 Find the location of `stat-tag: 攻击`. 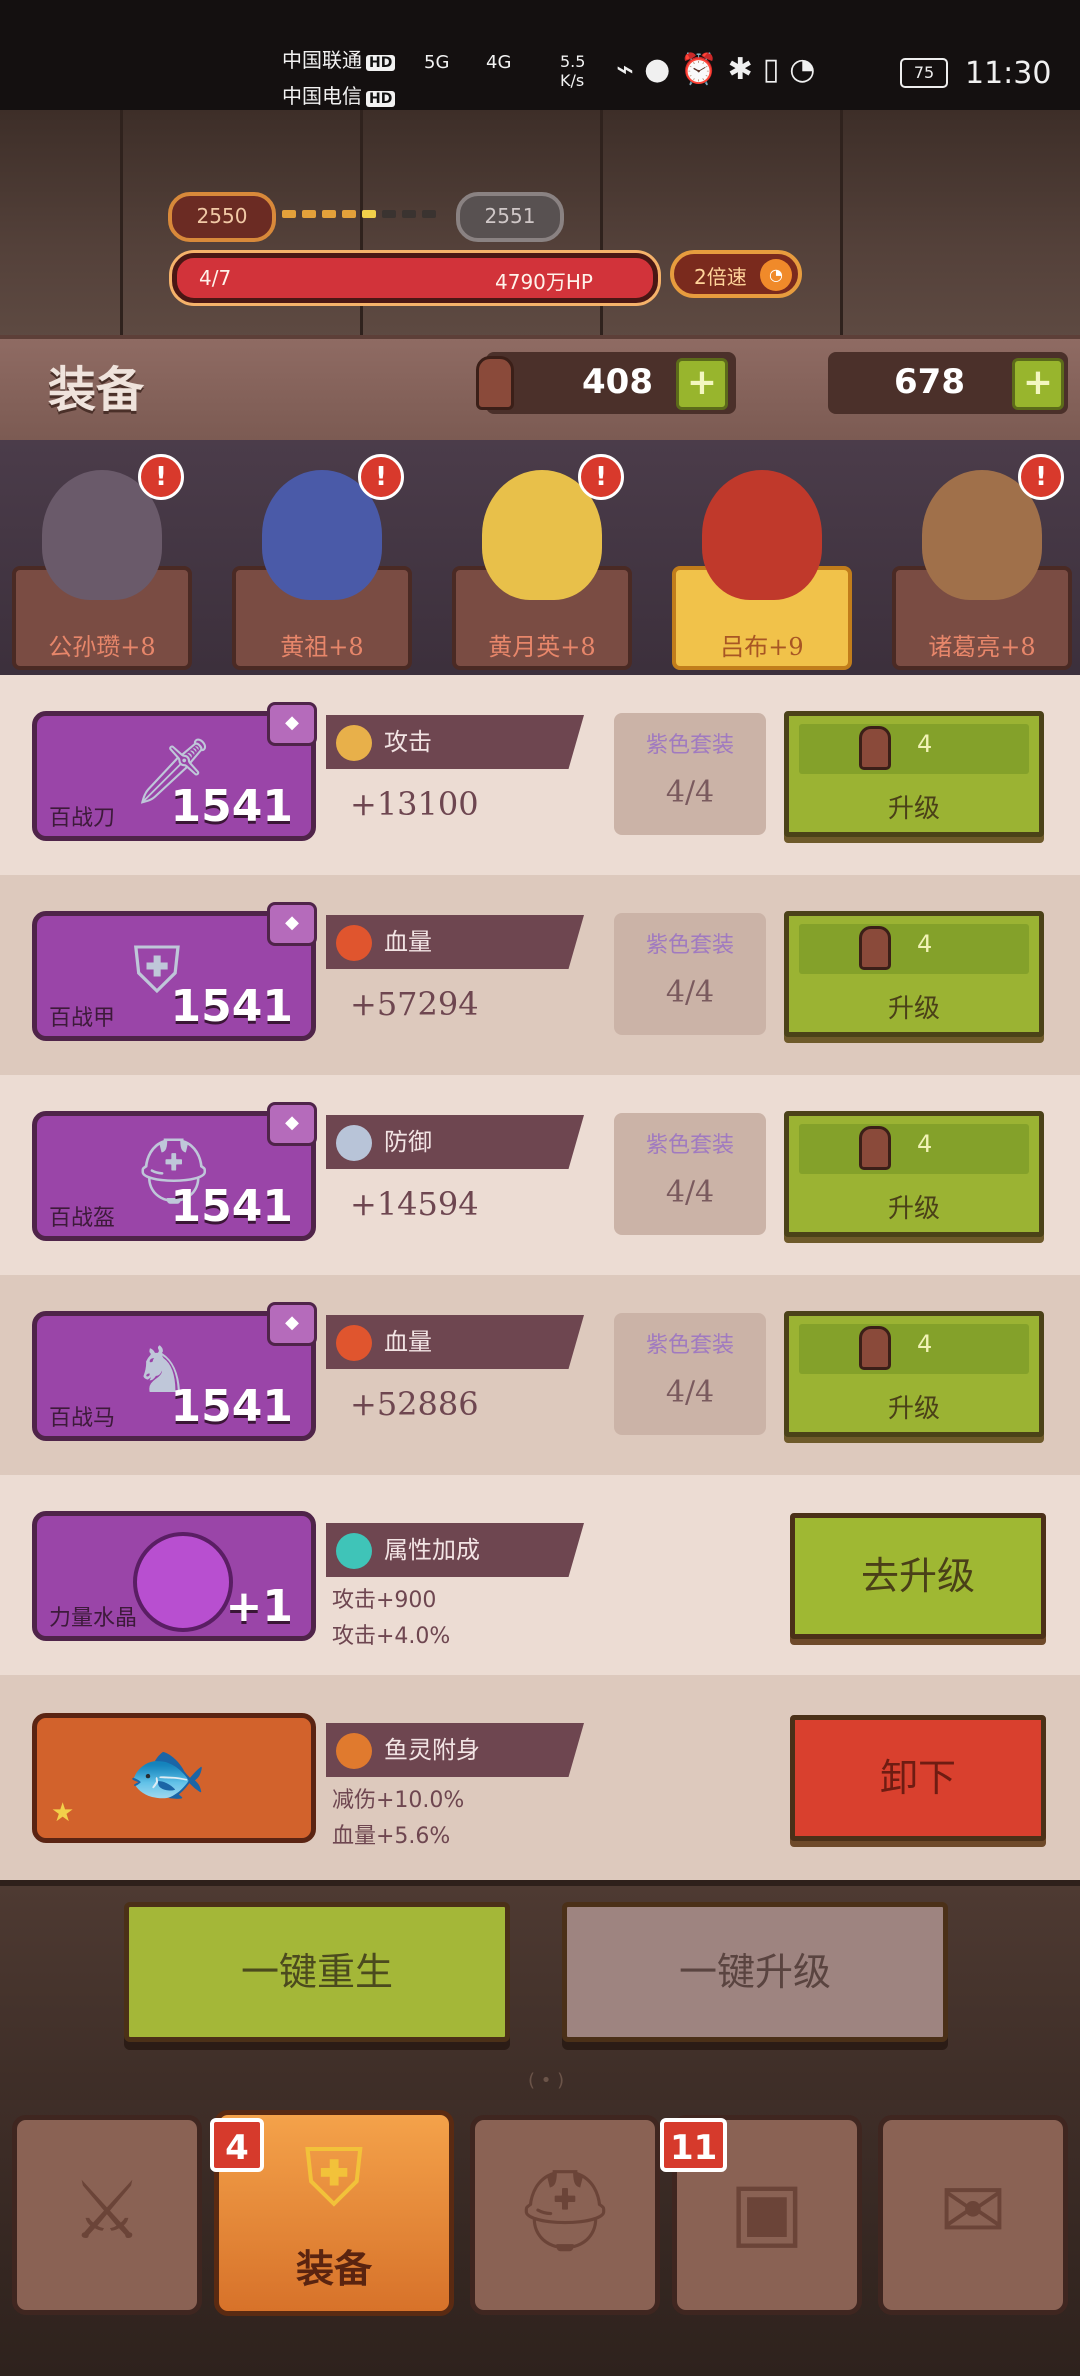

stat-tag: 攻击 is located at coordinates (455, 742).